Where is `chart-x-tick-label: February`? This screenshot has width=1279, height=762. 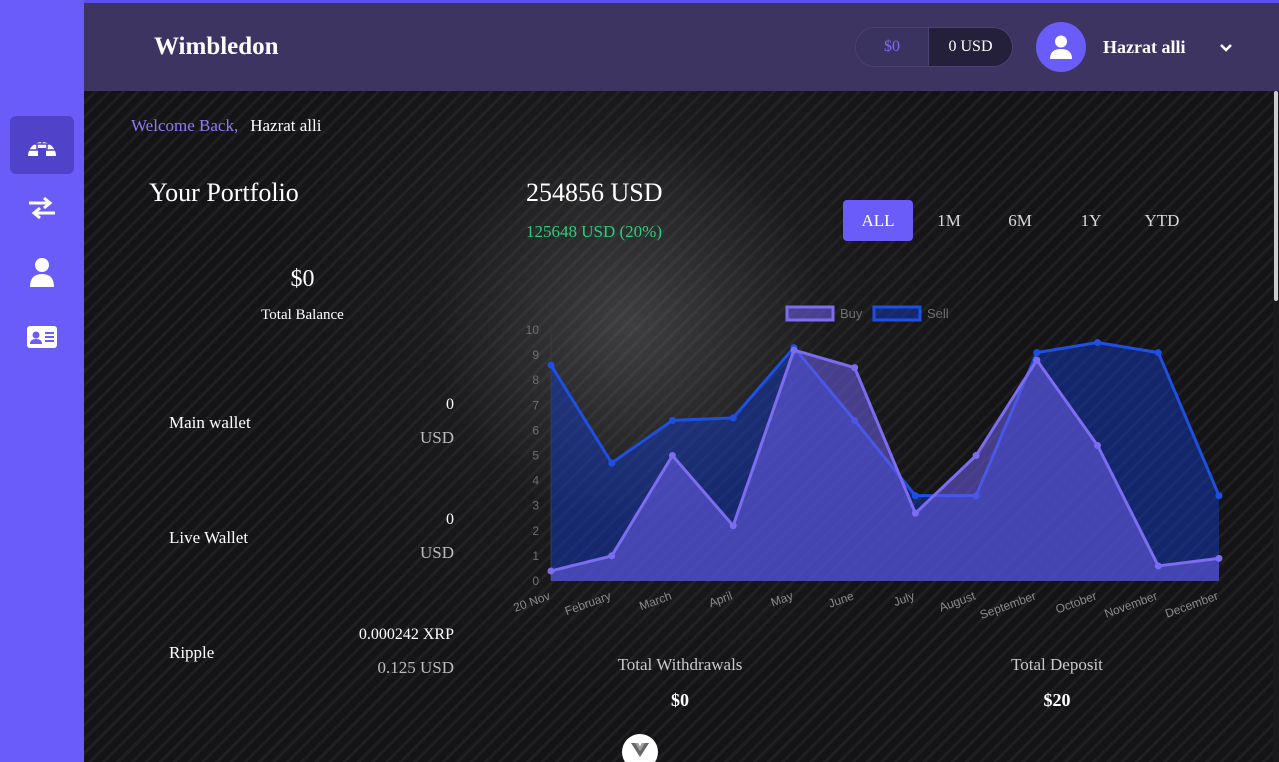 chart-x-tick-label: February is located at coordinates (588, 604).